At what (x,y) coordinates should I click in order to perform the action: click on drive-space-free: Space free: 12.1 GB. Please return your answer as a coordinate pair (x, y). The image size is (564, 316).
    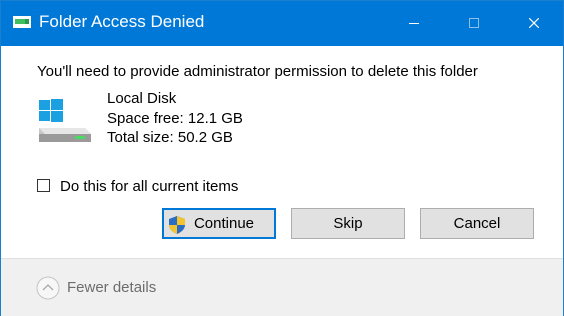
    Looking at the image, I should click on (175, 118).